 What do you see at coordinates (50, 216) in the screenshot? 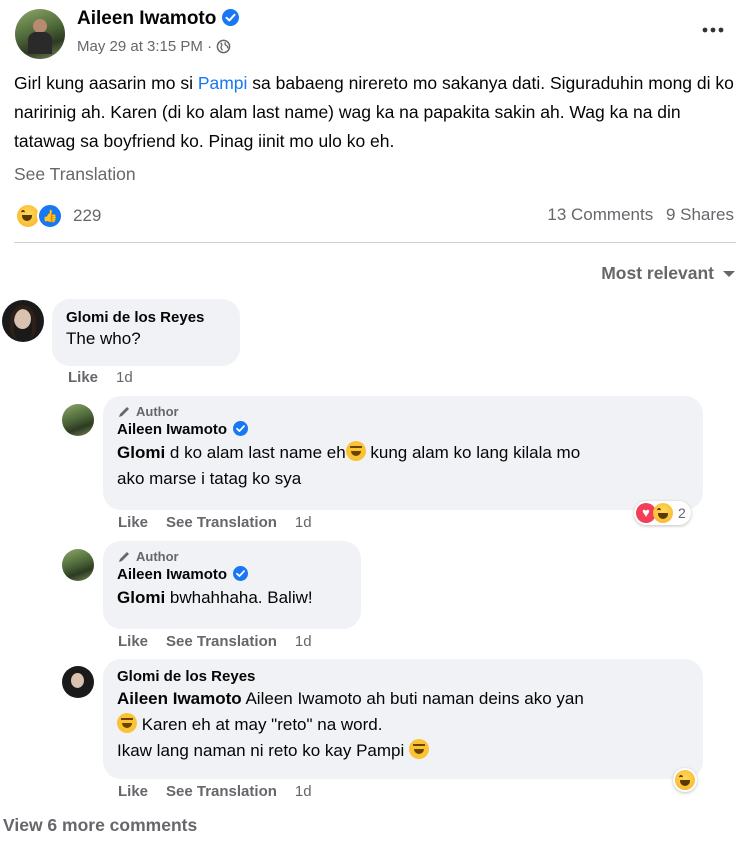
I see `like-reaction-icon: 👍` at bounding box center [50, 216].